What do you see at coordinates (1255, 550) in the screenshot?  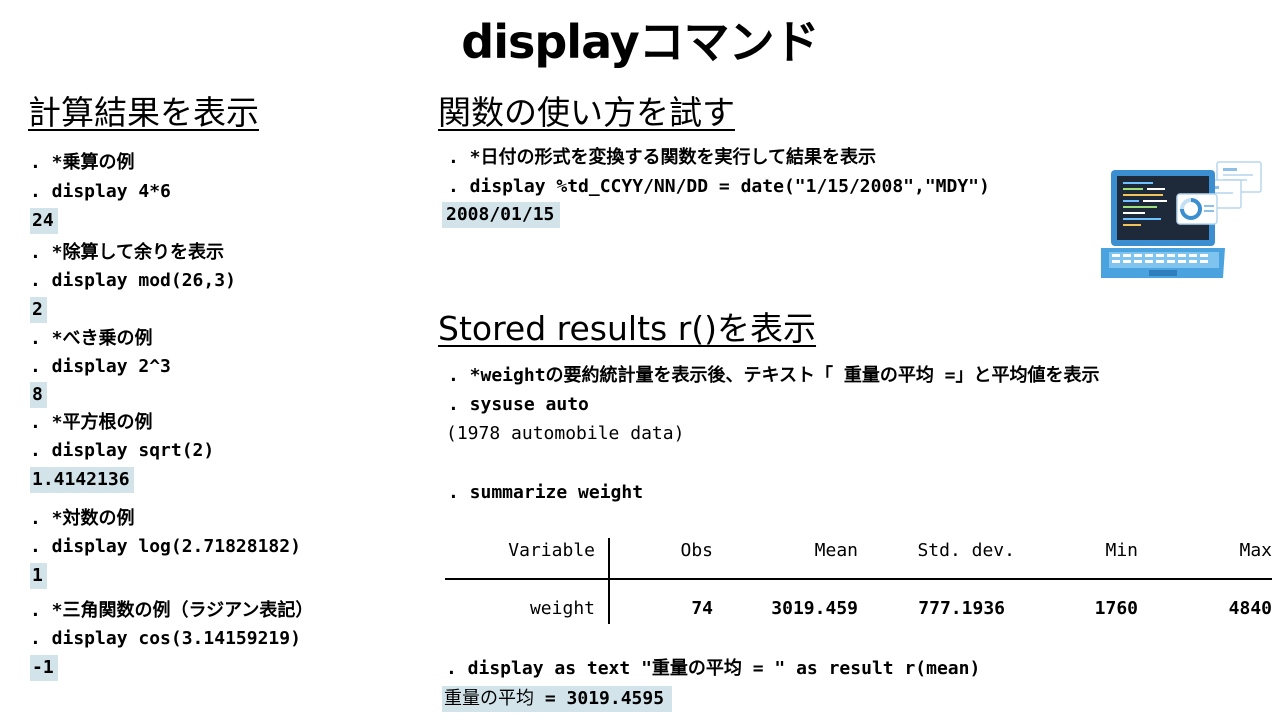 I see `table-header: Max` at bounding box center [1255, 550].